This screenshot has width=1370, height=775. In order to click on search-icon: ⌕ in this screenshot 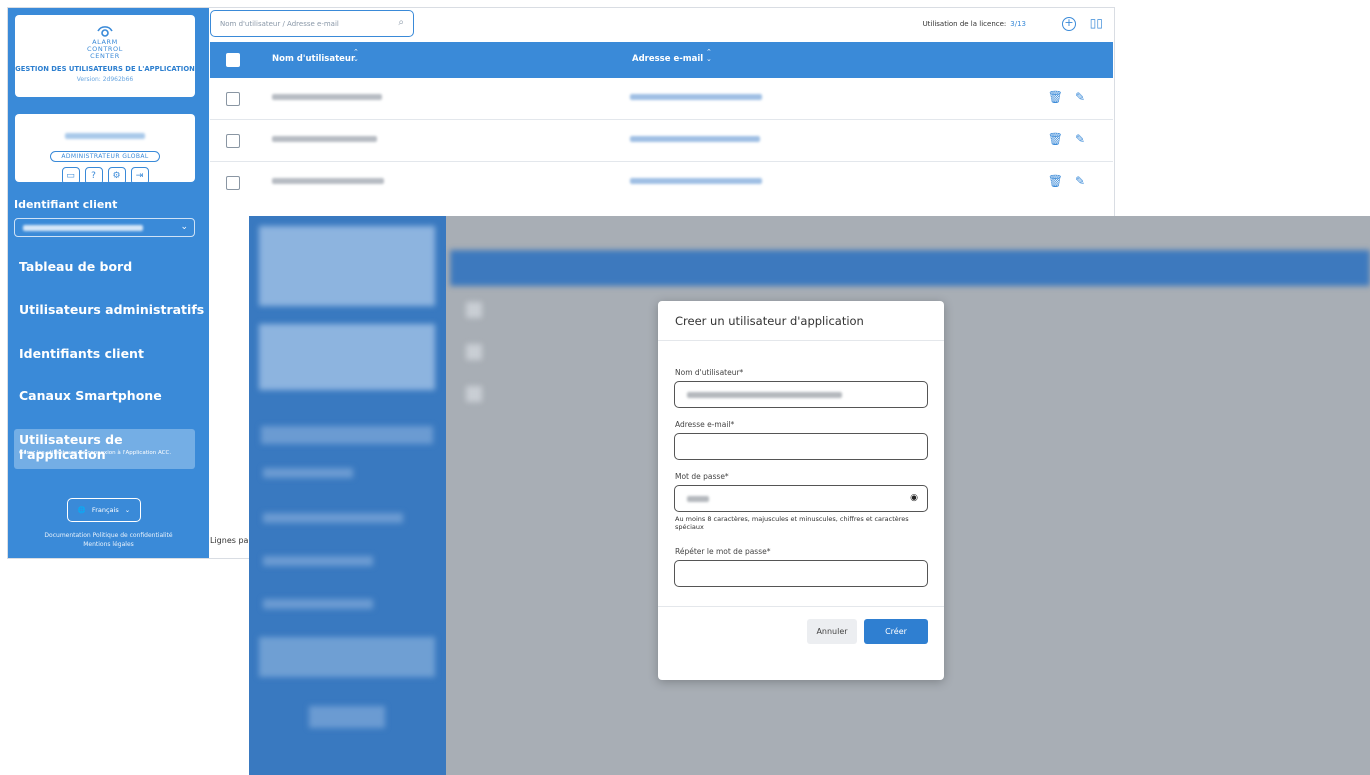, I will do `click(401, 22)`.